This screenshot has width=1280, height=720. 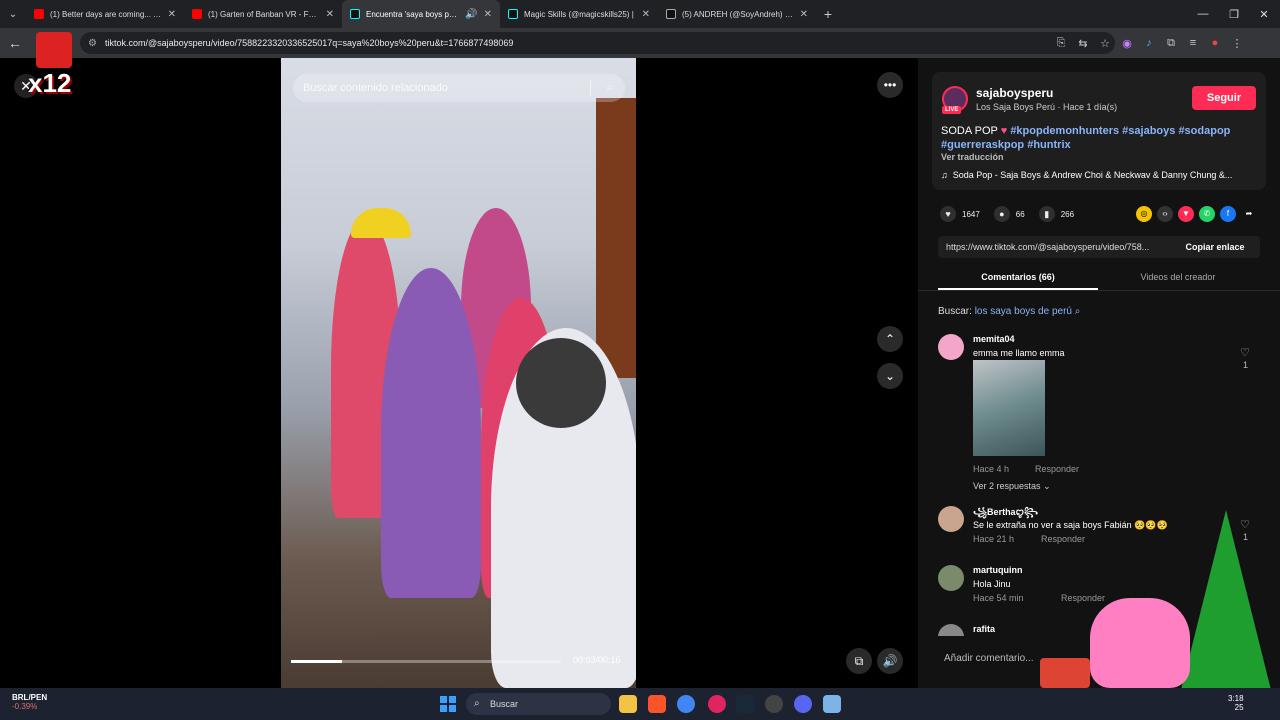 What do you see at coordinates (1234, 14) in the screenshot?
I see `restore-icon: ❐` at bounding box center [1234, 14].